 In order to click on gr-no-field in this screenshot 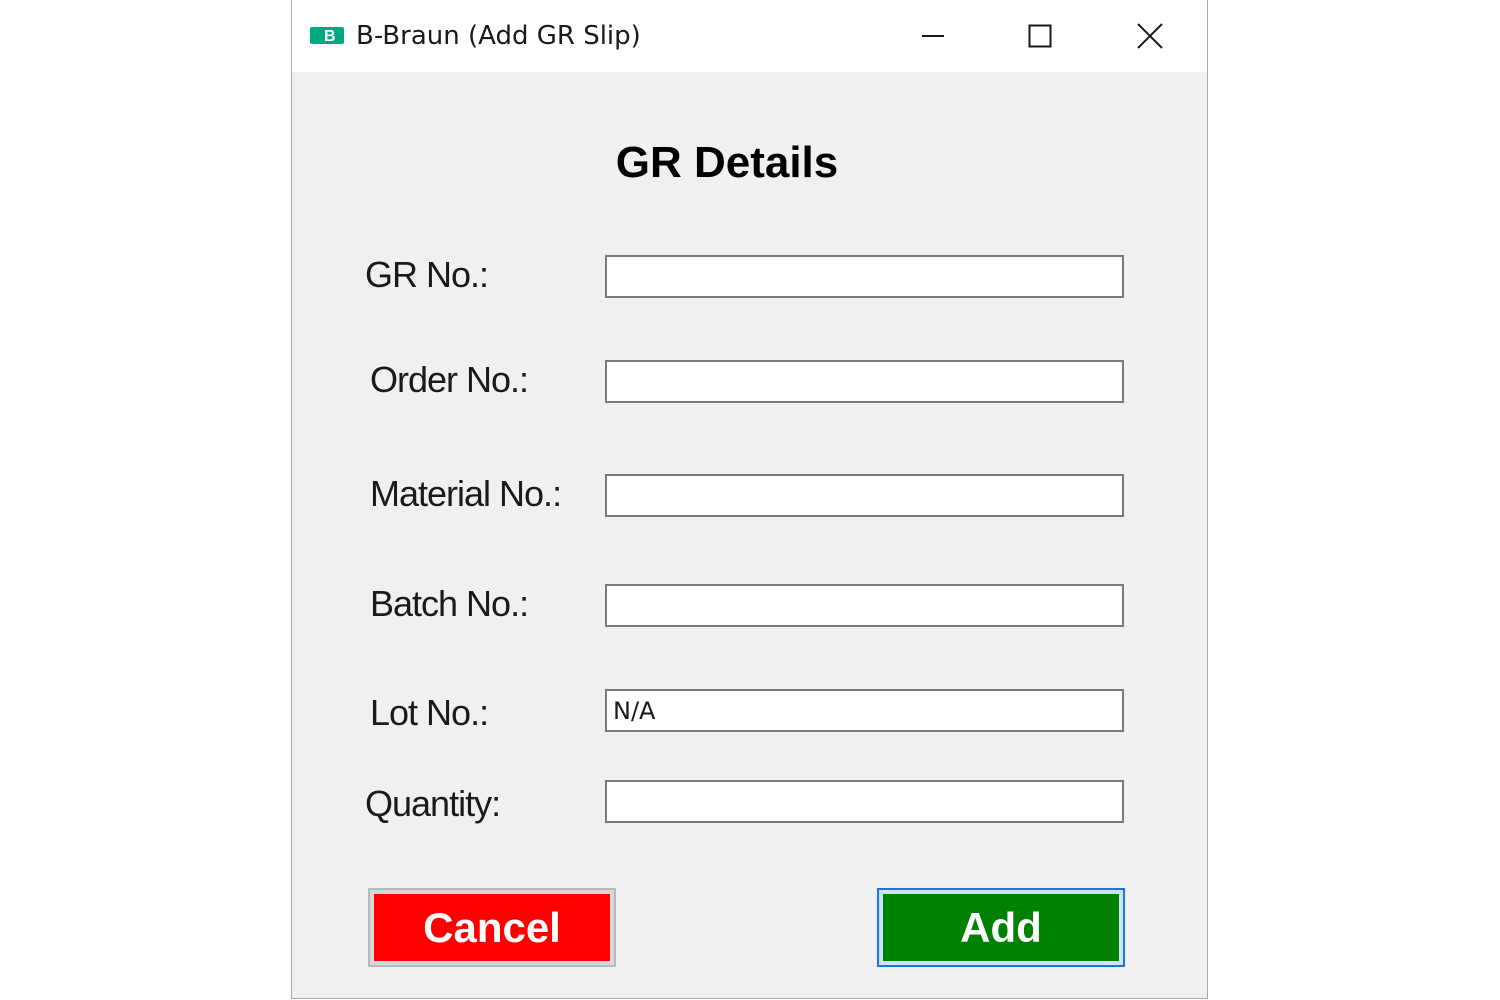, I will do `click(864, 276)`.